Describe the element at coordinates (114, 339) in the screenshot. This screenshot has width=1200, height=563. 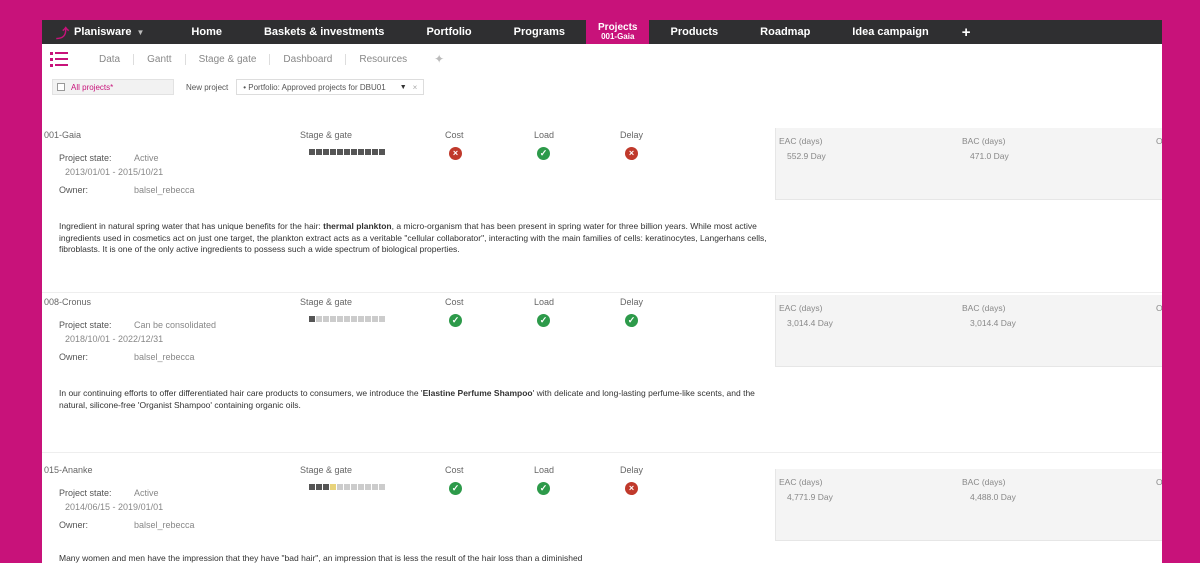
I see `project-dates: 2018/10/01 - 2022/12/31` at that location.